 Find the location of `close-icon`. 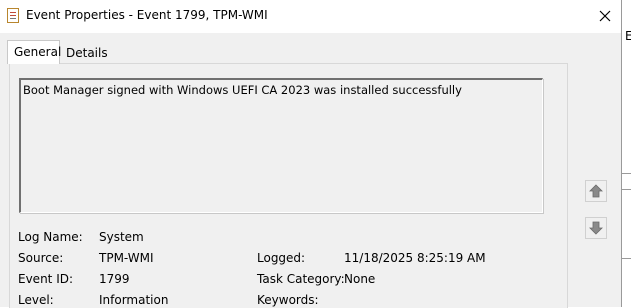

close-icon is located at coordinates (605, 16).